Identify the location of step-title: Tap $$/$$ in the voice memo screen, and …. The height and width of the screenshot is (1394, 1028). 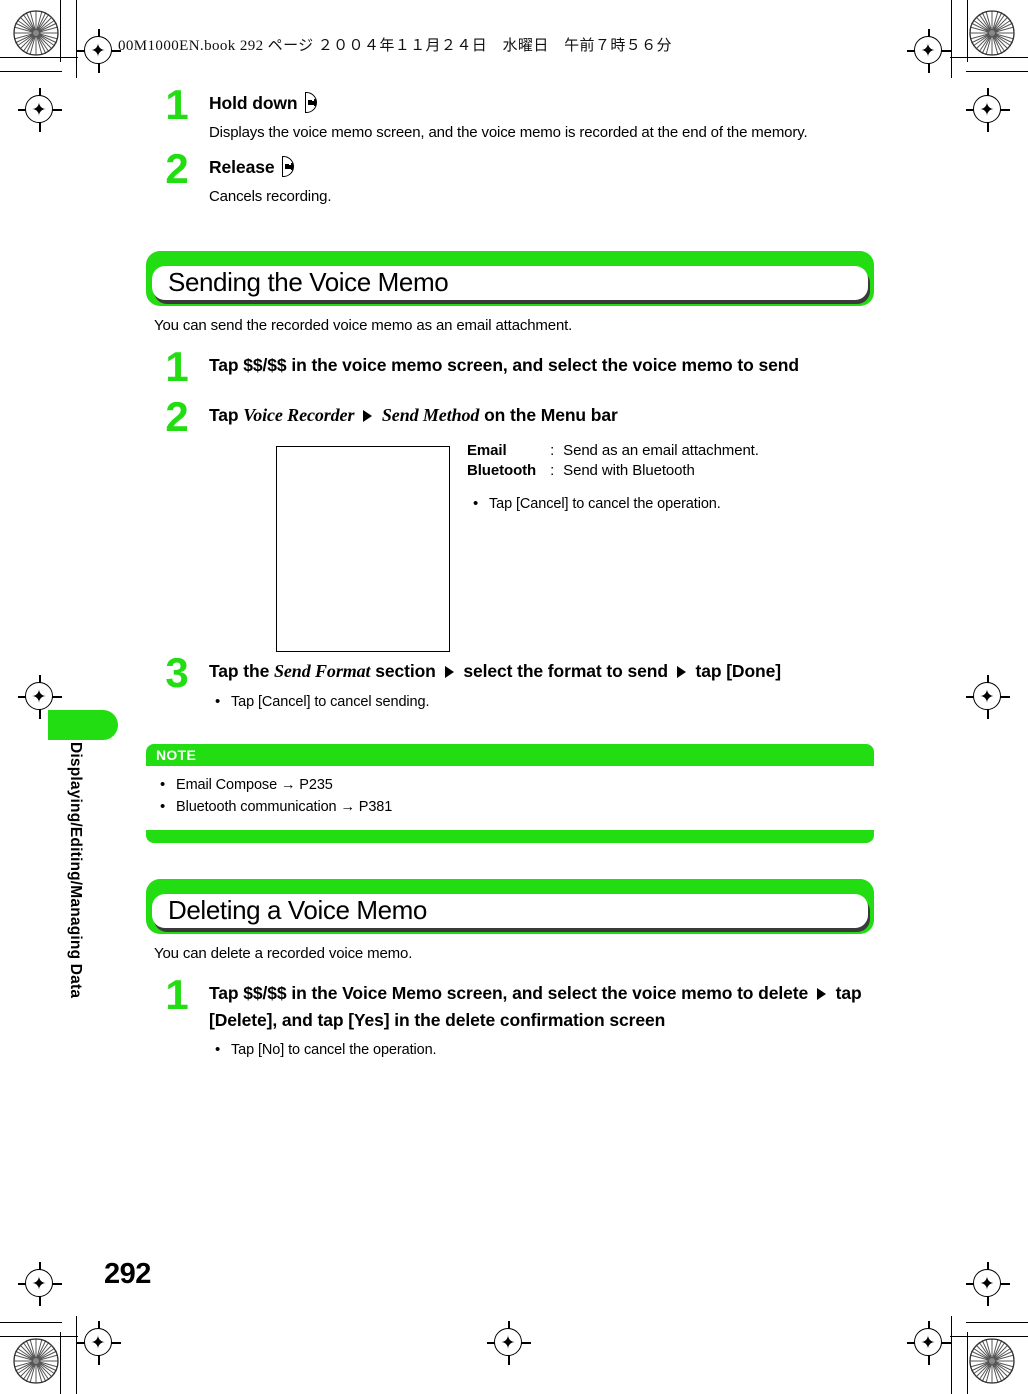
(504, 365).